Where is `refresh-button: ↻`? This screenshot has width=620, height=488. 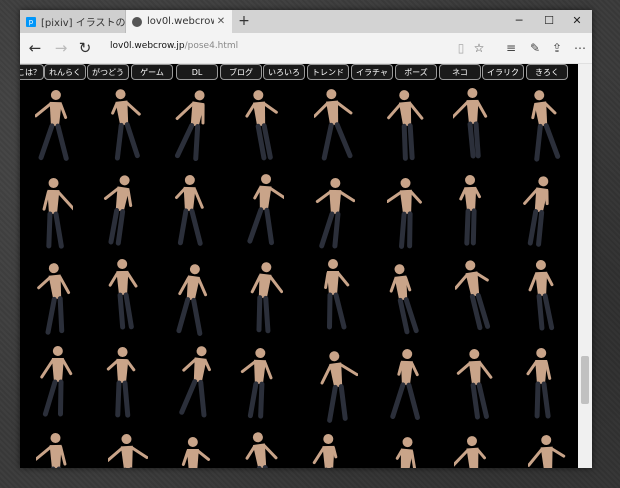
refresh-button: ↻ is located at coordinates (85, 48).